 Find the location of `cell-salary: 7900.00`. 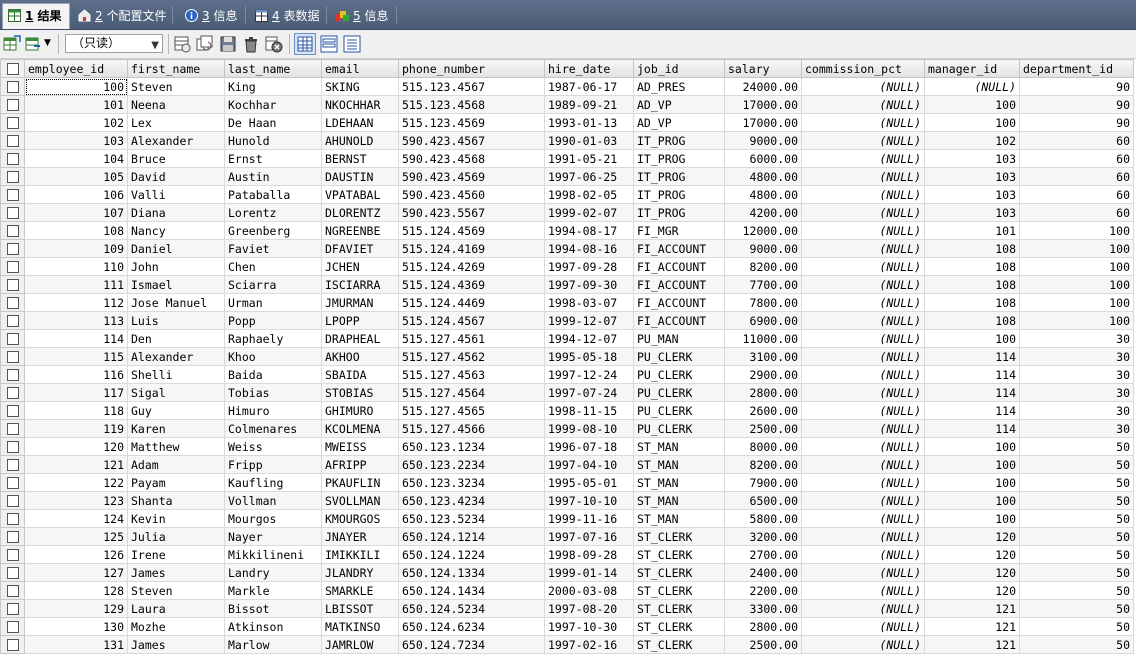

cell-salary: 7900.00 is located at coordinates (763, 482).